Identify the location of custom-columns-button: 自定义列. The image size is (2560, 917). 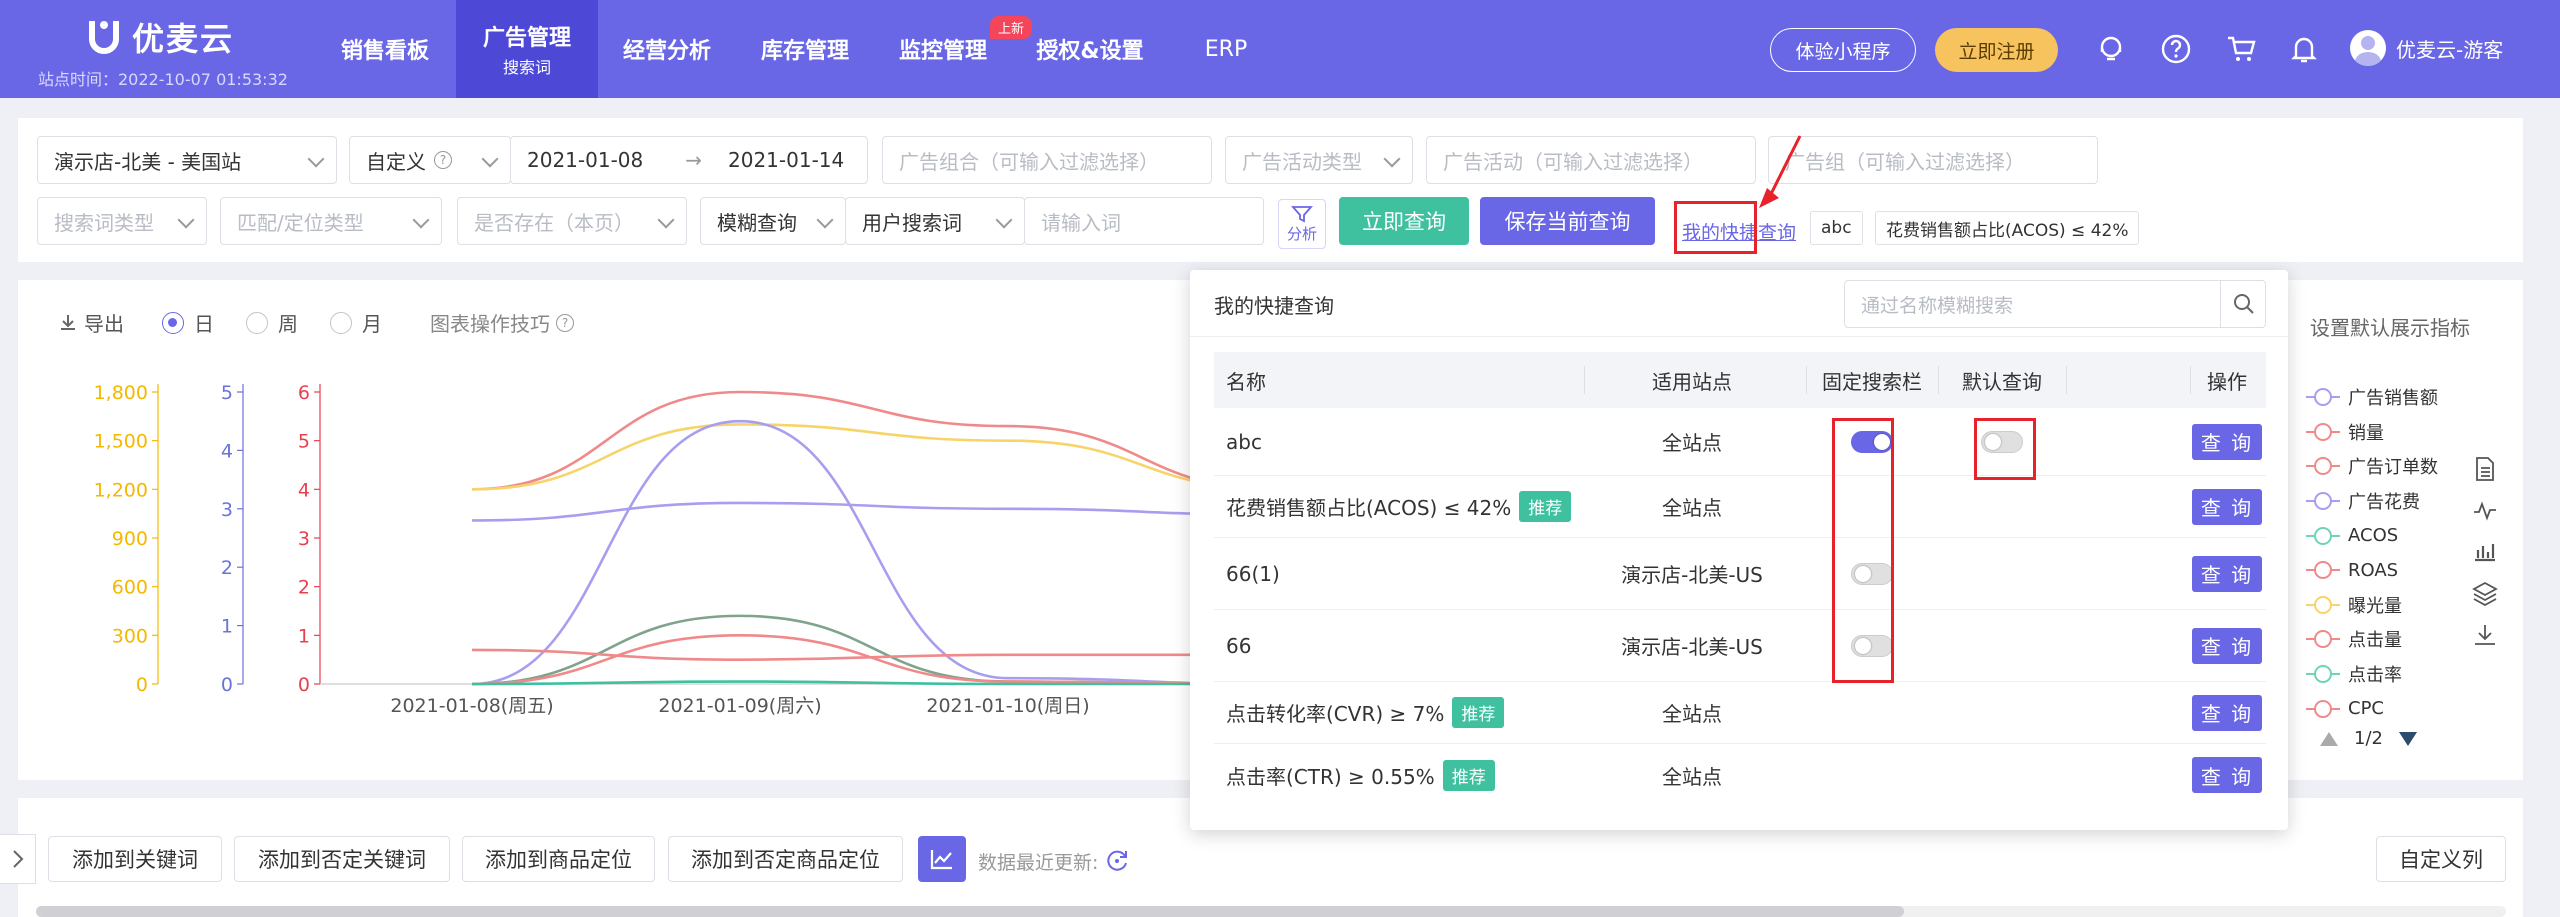
(2441, 859).